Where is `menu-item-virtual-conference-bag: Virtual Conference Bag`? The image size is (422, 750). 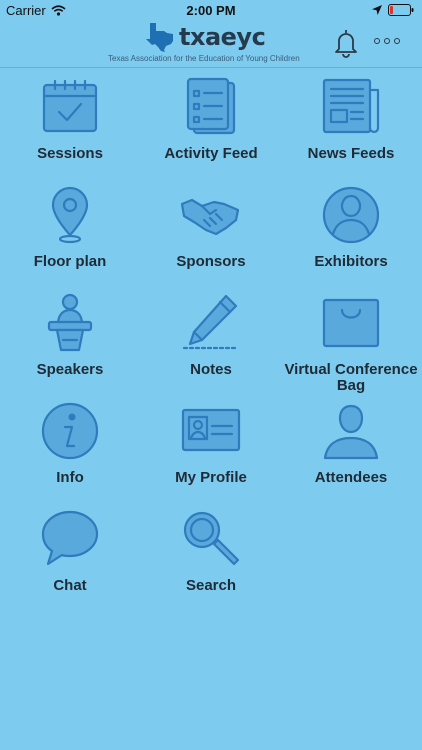 menu-item-virtual-conference-bag: Virtual Conference Bag is located at coordinates (351, 341).